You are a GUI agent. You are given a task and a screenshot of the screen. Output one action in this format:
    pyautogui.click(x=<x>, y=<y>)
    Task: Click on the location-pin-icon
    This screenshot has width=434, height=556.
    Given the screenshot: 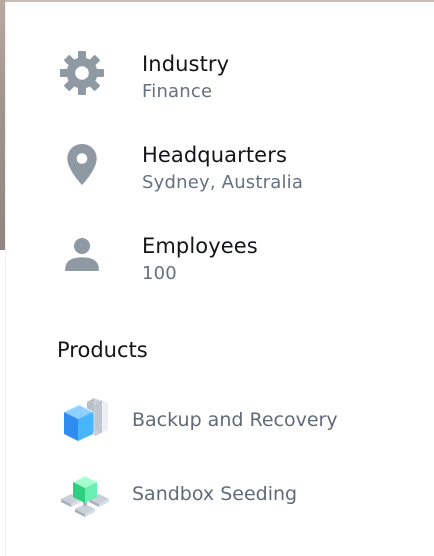 What is the action you would take?
    pyautogui.click(x=82, y=164)
    